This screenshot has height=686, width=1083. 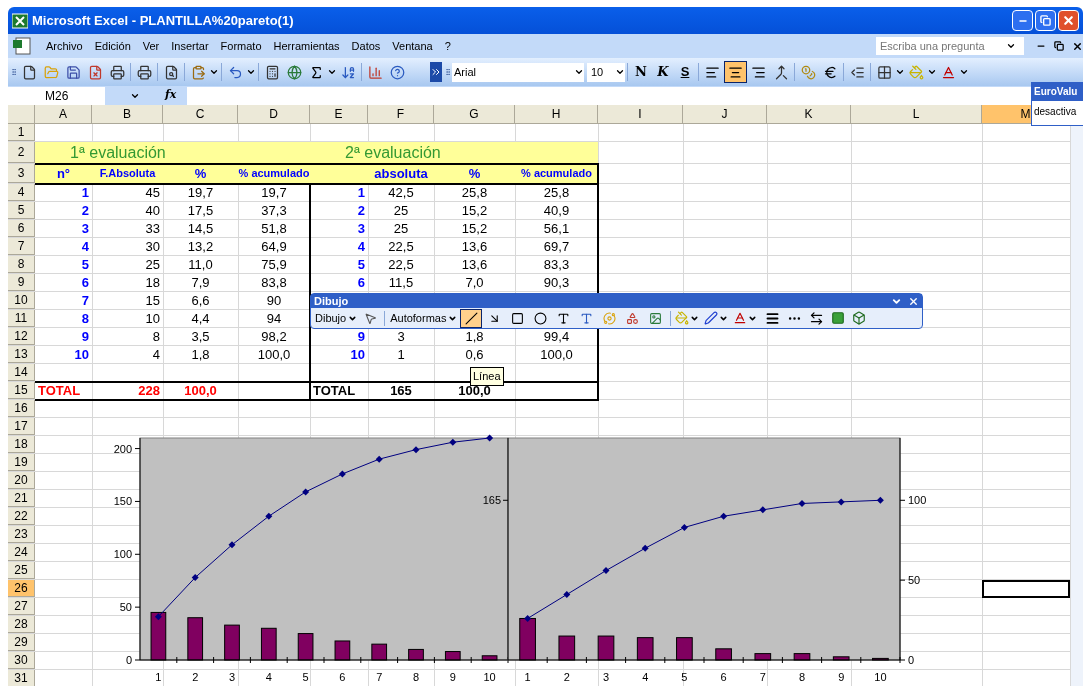 I want to click on axis-annotation: 165, so click(x=491, y=500).